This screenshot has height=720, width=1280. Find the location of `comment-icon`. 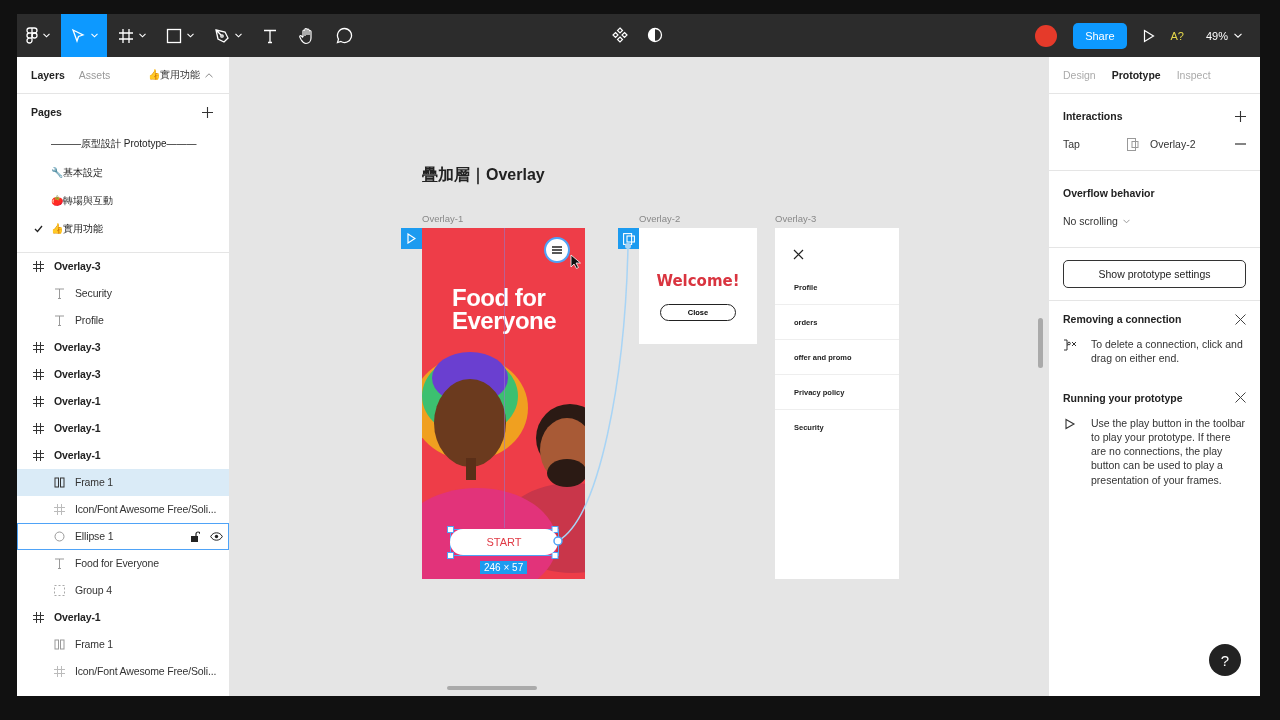

comment-icon is located at coordinates (344, 35).